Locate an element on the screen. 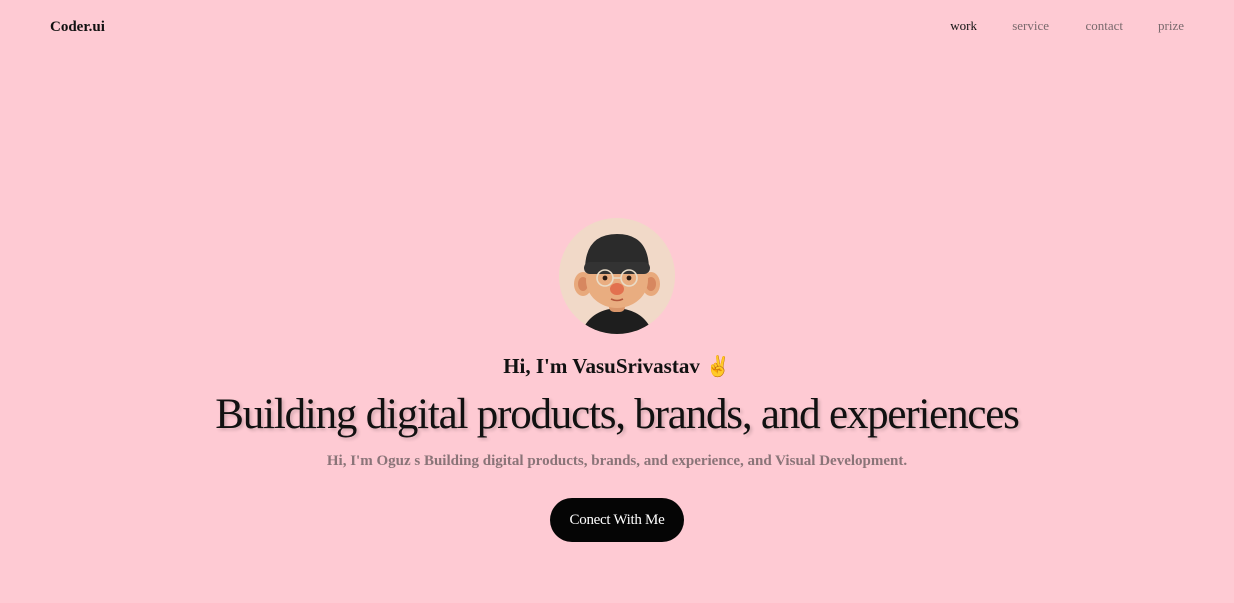 This screenshot has width=1234, height=603. nav-link-prize: prize is located at coordinates (1171, 26).